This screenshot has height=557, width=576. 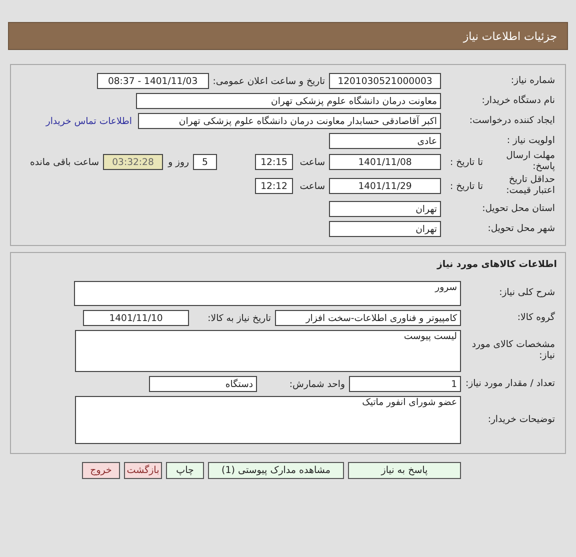 I want to click on field-label: نام دستگاه خریدار:, so click(x=518, y=101).